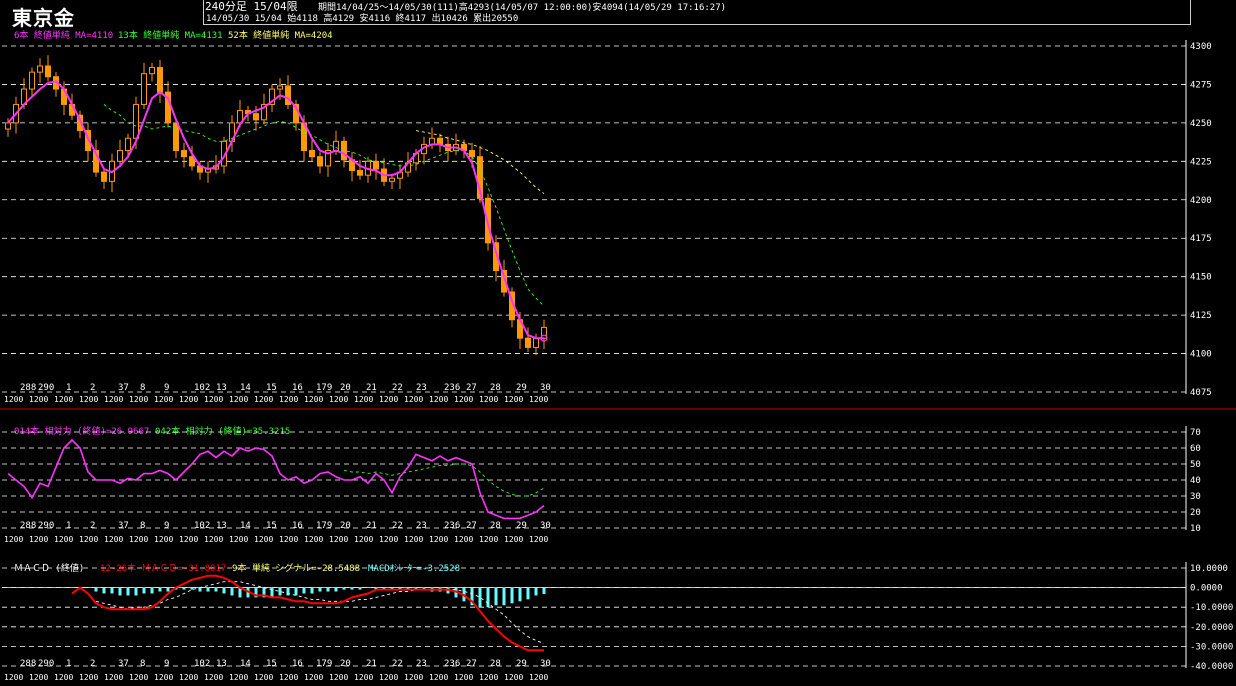  Describe the element at coordinates (495, 664) in the screenshot. I see `macd-xtick-label: 28` at that location.